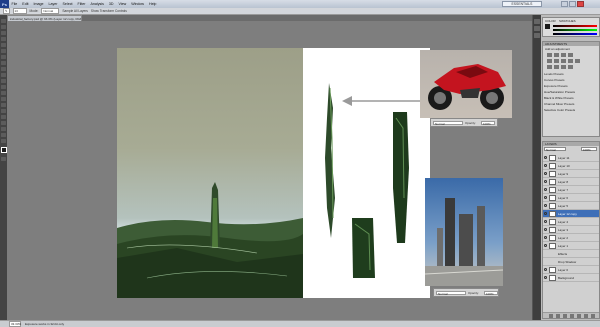  What do you see at coordinates (571, 80) in the screenshot?
I see `preset-curves: Curves Presets` at bounding box center [571, 80].